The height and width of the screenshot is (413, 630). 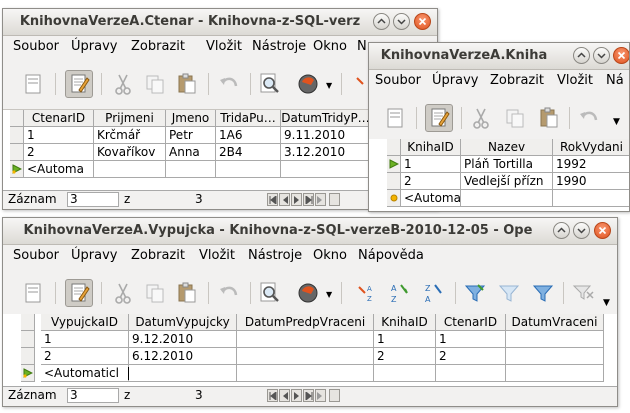 What do you see at coordinates (191, 152) in the screenshot?
I see `table-cell: Anna` at bounding box center [191, 152].